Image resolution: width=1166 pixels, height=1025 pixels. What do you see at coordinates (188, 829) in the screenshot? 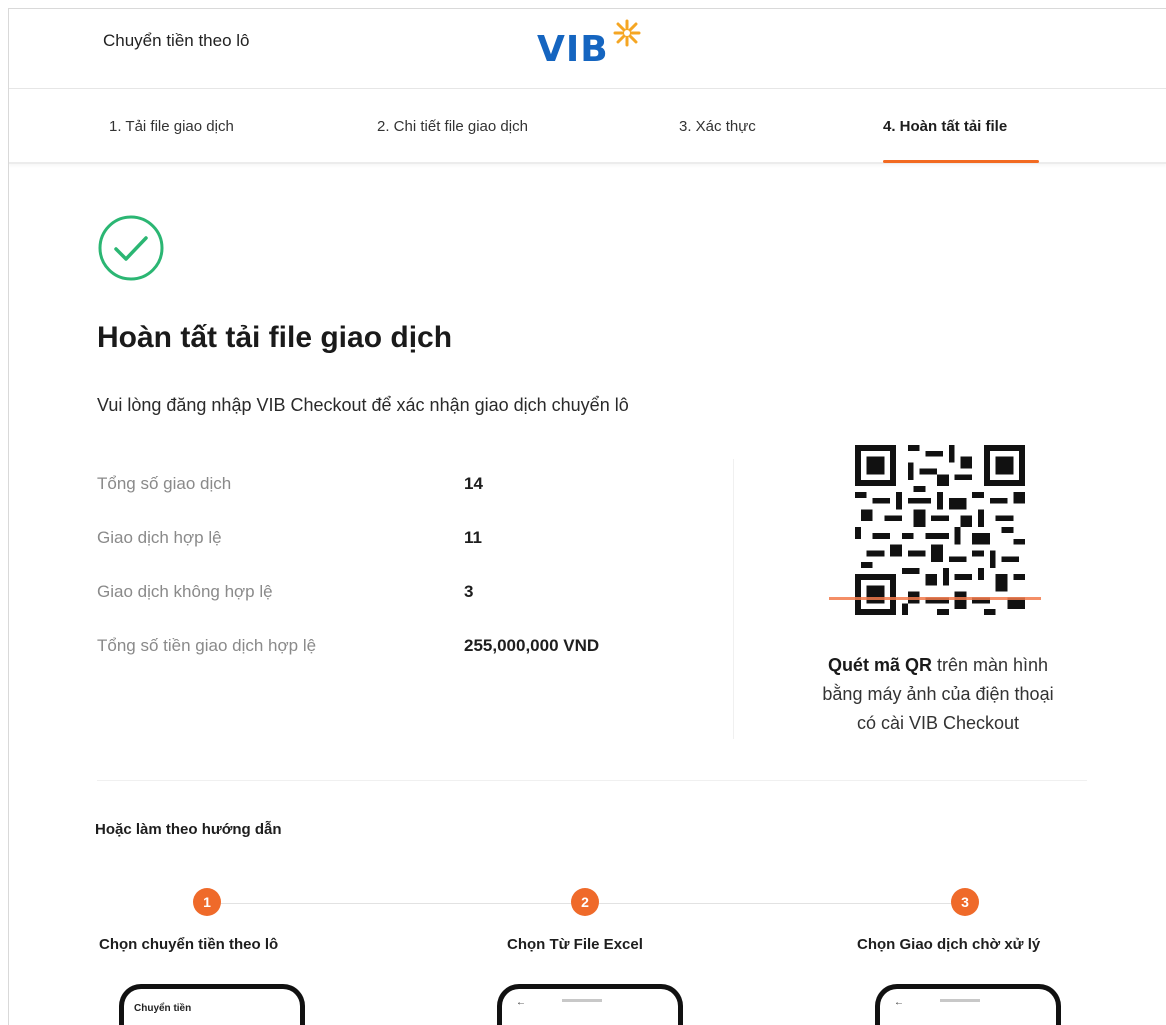
I see `guide-title: Hoặc làm theo hướng dẫn` at bounding box center [188, 829].